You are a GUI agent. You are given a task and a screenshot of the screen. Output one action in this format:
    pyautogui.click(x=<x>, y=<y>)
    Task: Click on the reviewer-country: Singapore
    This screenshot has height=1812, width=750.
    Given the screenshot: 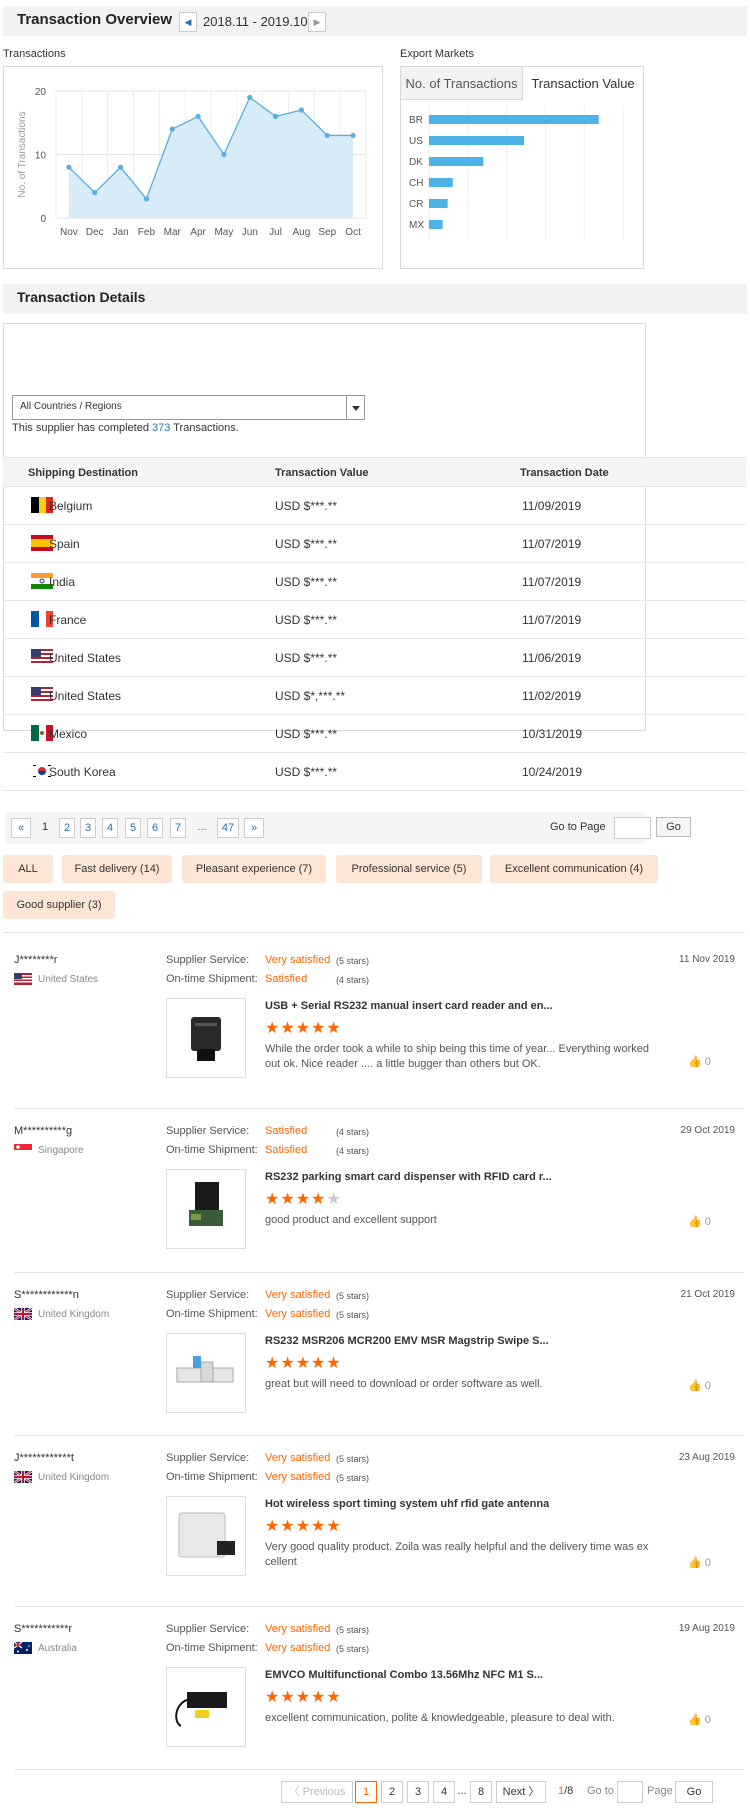 What is the action you would take?
    pyautogui.click(x=61, y=1150)
    